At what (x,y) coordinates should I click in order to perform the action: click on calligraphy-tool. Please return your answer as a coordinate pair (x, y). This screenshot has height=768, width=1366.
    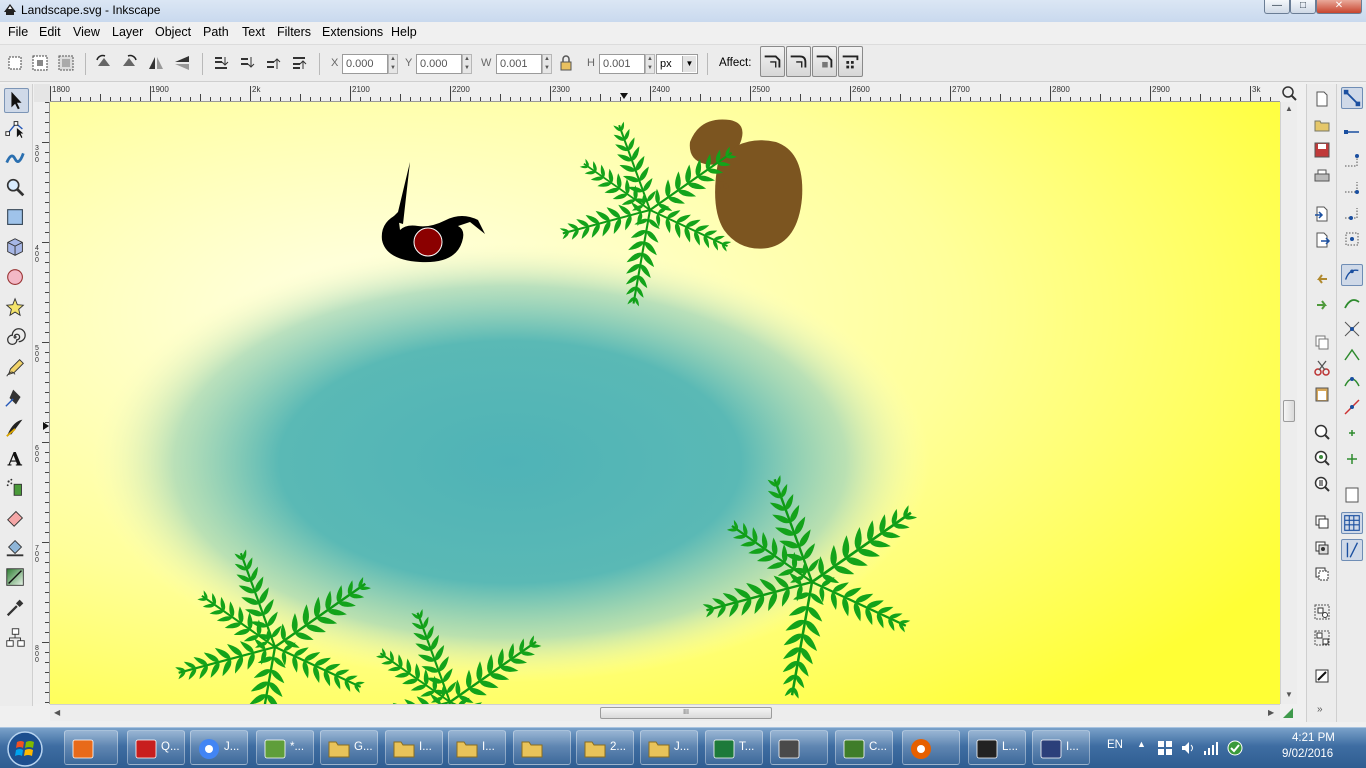
    Looking at the image, I should click on (16, 428).